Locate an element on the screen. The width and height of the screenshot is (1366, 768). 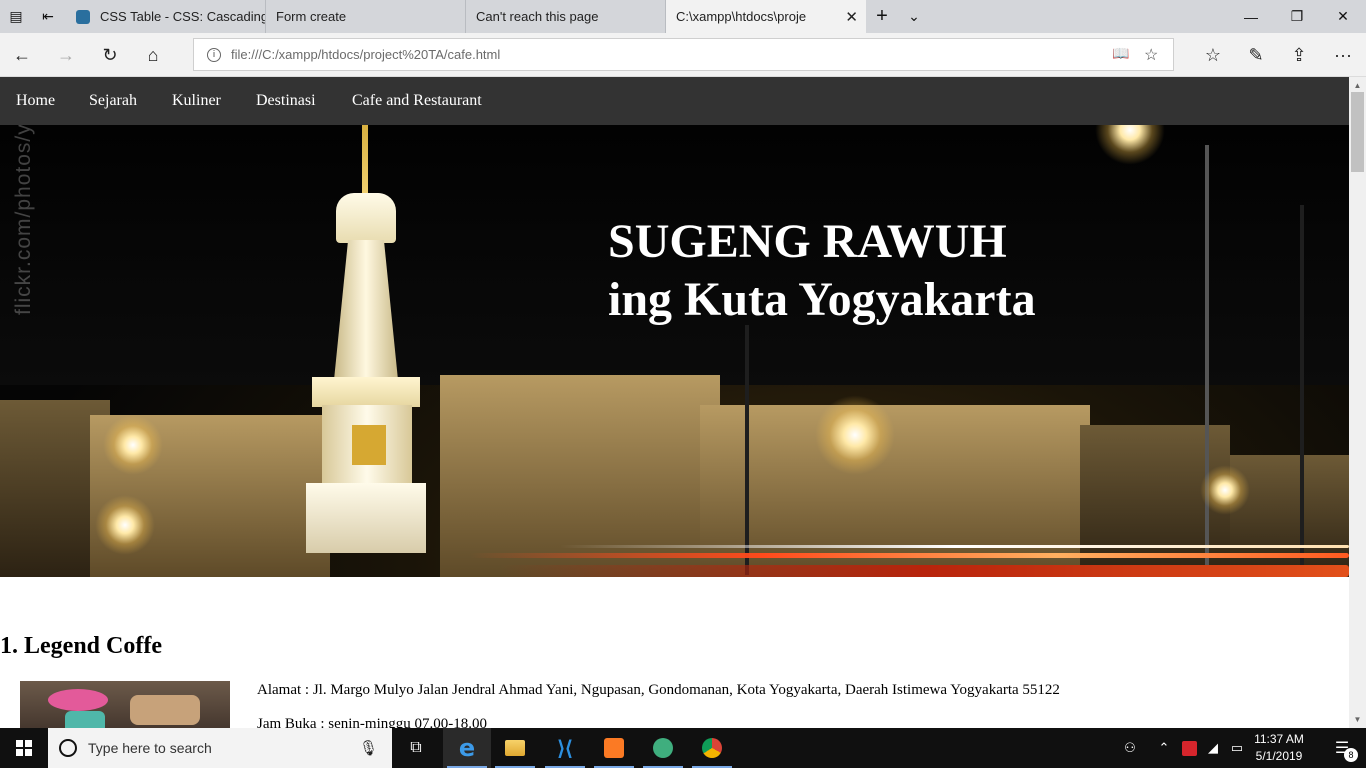
nav-destinasi: Destinasi is located at coordinates (286, 101).